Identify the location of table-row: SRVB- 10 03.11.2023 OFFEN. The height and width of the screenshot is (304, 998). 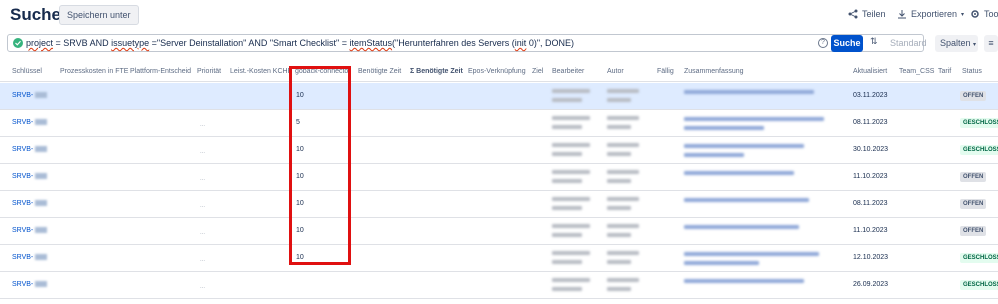
(499, 96).